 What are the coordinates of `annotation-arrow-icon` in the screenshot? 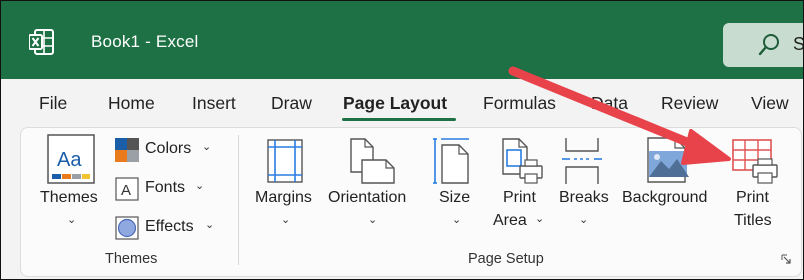 It's located at (619, 115).